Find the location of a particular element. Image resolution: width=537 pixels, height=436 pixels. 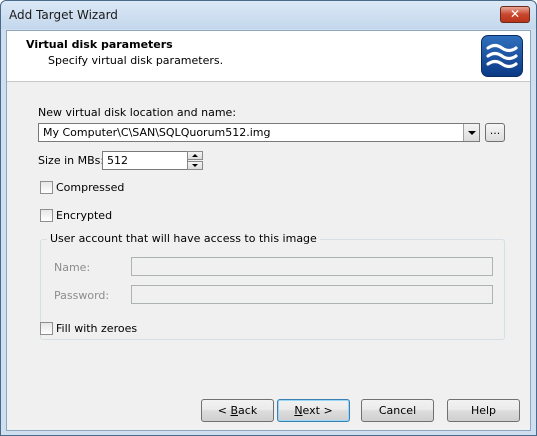

page-subtitle: Specify virtual disk parameters. is located at coordinates (136, 60).